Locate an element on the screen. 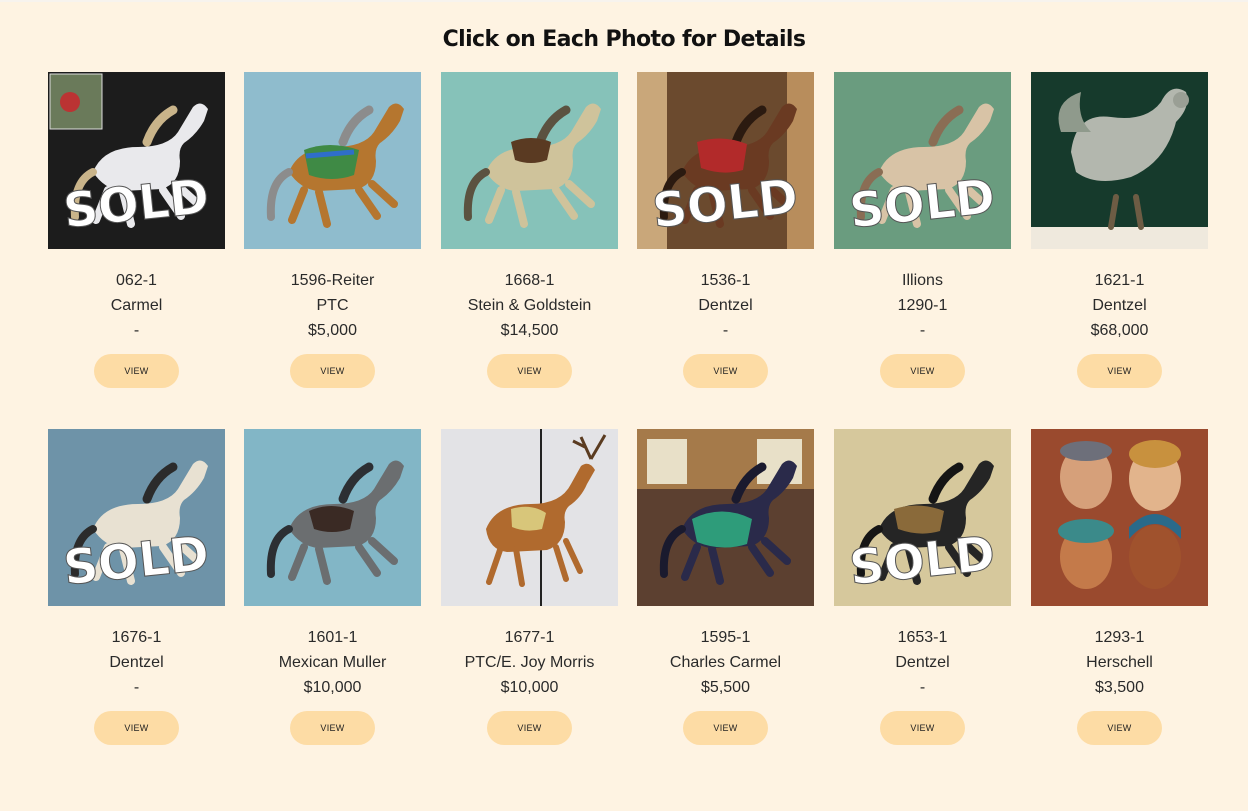 This screenshot has height=811, width=1248. product-card: 1601-1 Mexican Muller $10,000 VIEW is located at coordinates (332, 587).